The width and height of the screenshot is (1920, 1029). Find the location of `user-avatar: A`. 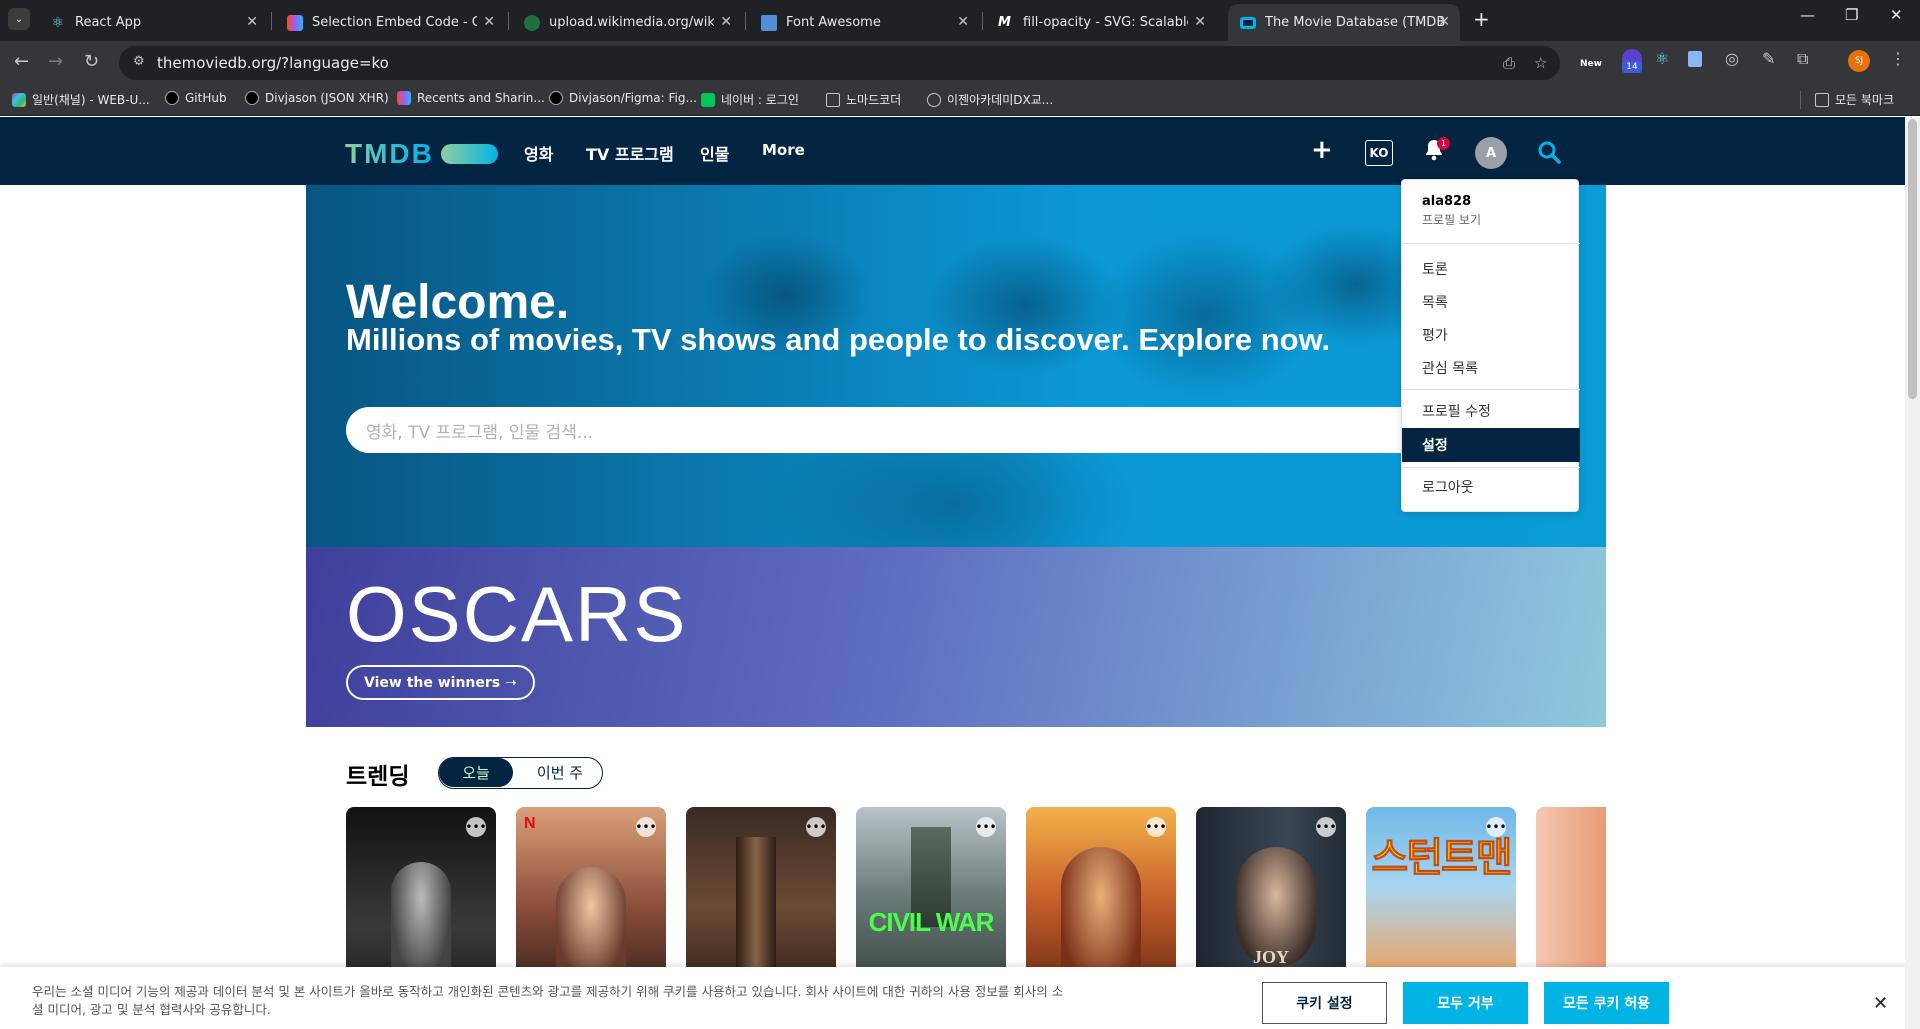

user-avatar: A is located at coordinates (1491, 153).